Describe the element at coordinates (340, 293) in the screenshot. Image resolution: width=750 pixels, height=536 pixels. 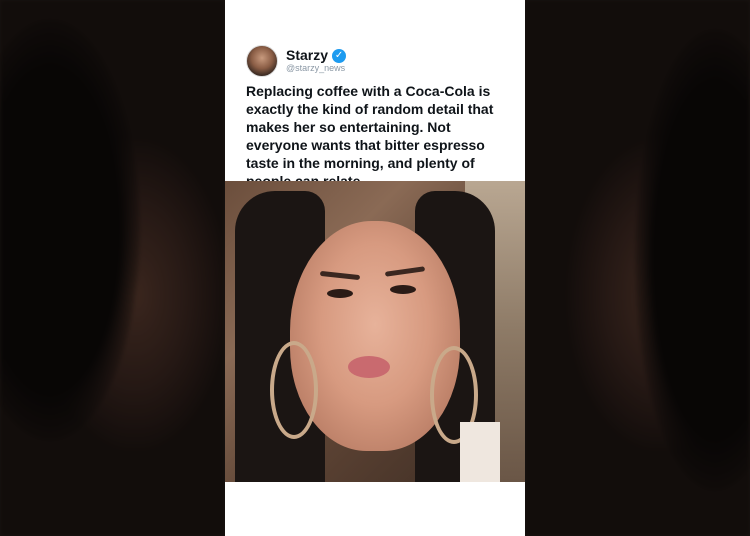
I see `photo-eye-left` at that location.